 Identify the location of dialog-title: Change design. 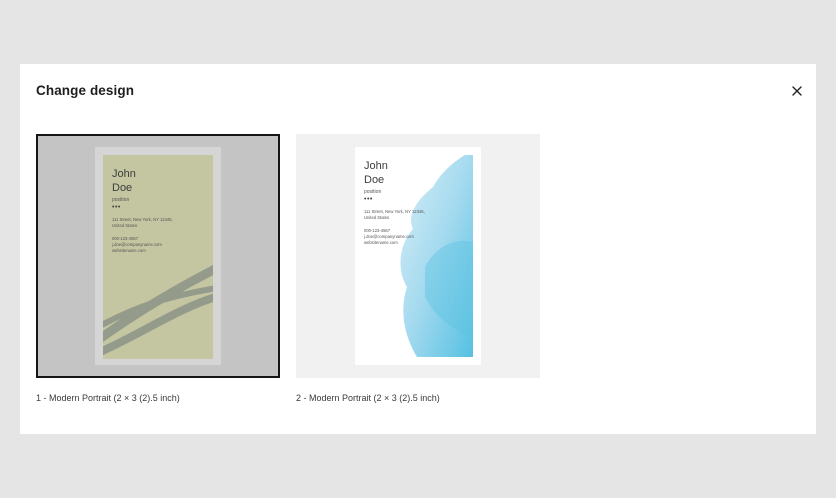
(85, 90).